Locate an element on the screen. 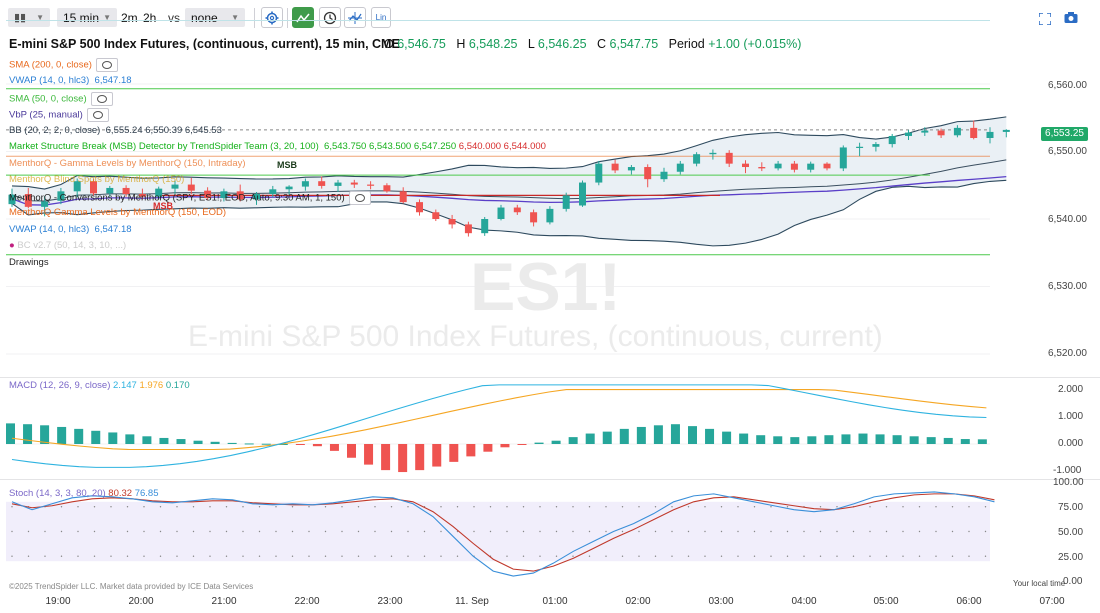 This screenshot has width=1100, height=613. gear-icon is located at coordinates (272, 17).